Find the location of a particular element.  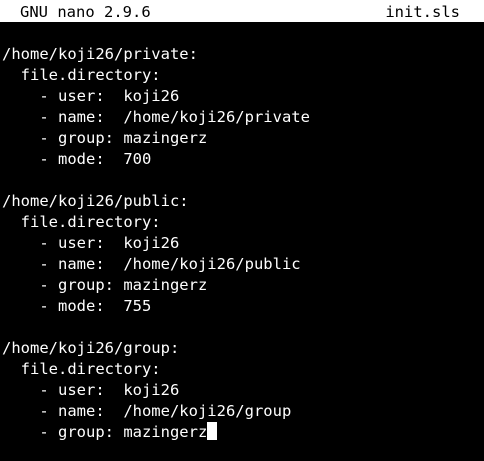

filename-title: init.sls is located at coordinates (422, 12).